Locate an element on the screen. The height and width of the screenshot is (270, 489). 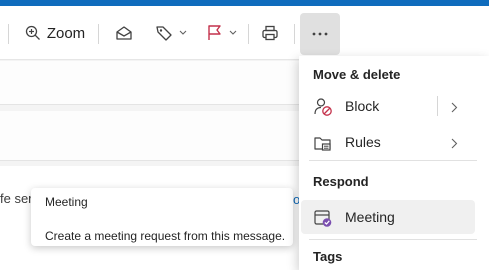
print-icon is located at coordinates (270, 33).